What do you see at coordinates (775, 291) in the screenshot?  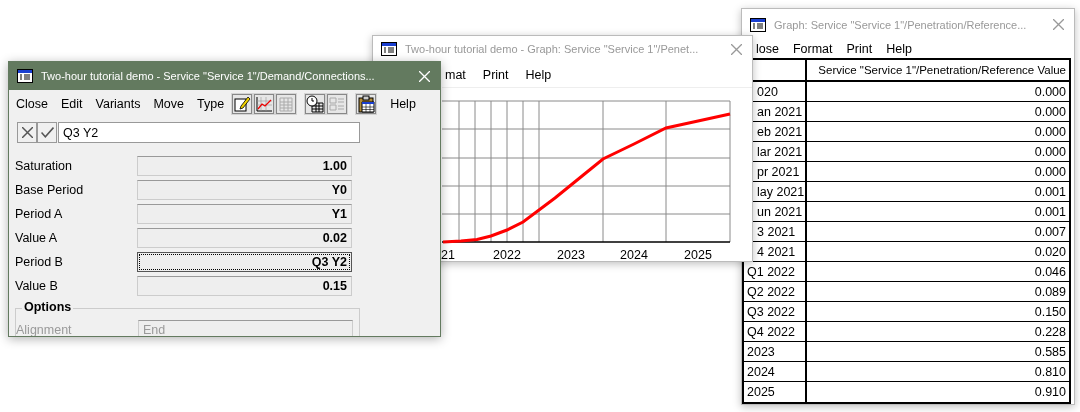 I see `row-header: Q2 2022` at bounding box center [775, 291].